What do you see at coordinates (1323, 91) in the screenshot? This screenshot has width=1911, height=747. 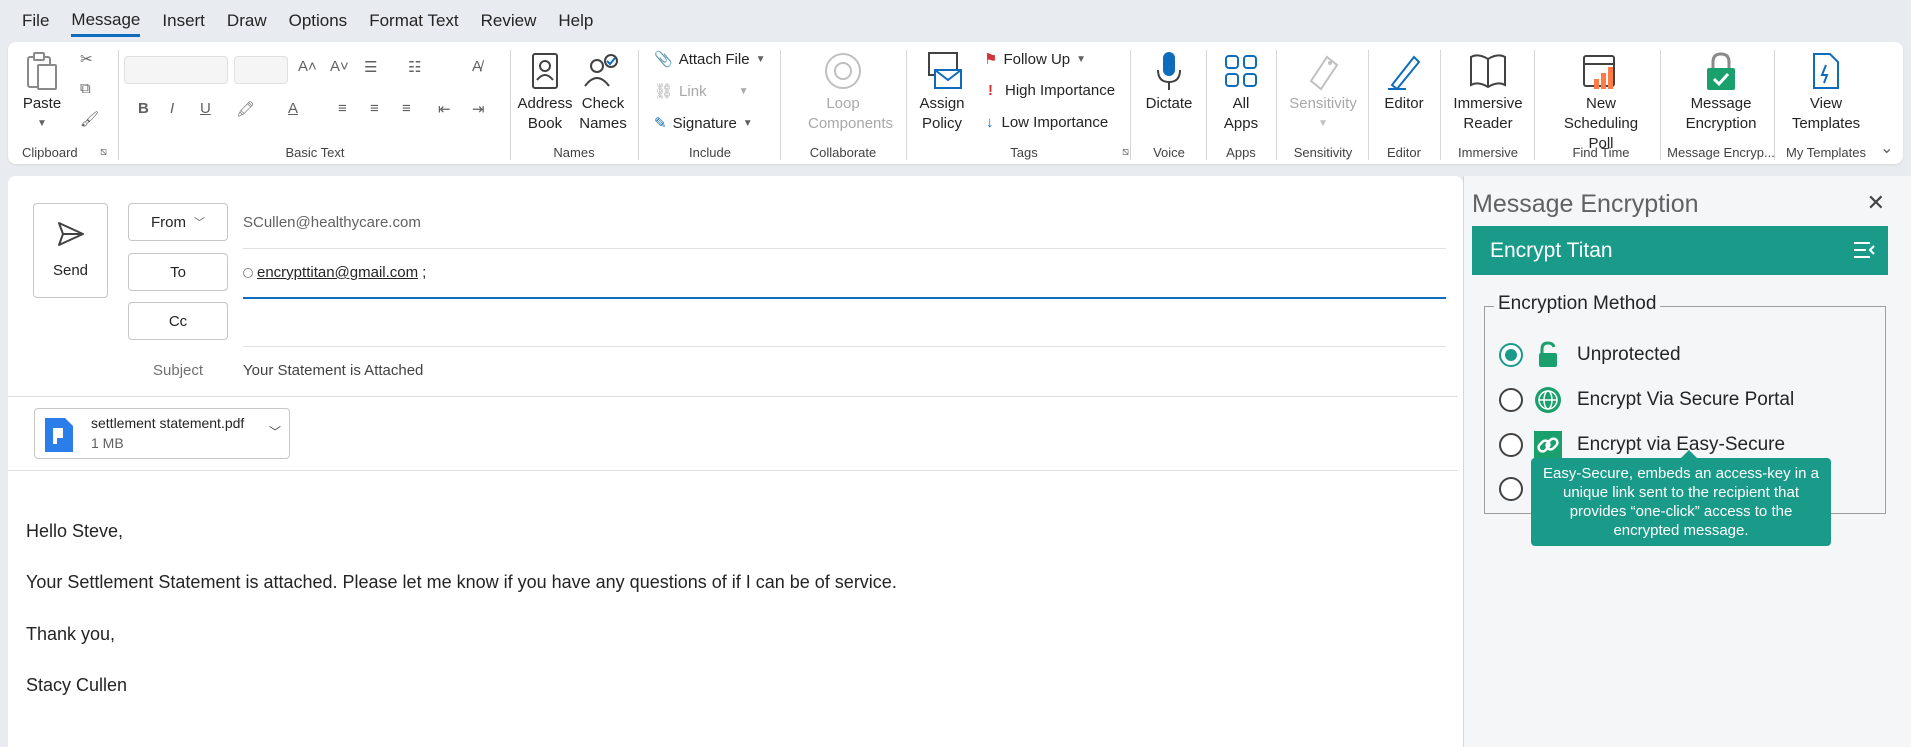 I see `sensitivity-button: Sensitivity ▼` at bounding box center [1323, 91].